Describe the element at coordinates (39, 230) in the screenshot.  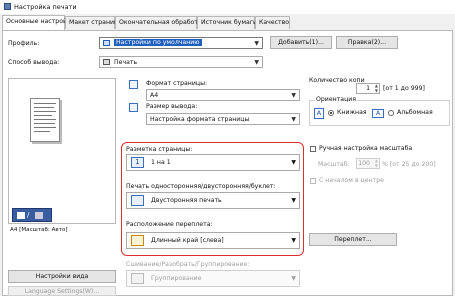
I see `preview-caption: A4 [Масштаб: Авто]` at that location.